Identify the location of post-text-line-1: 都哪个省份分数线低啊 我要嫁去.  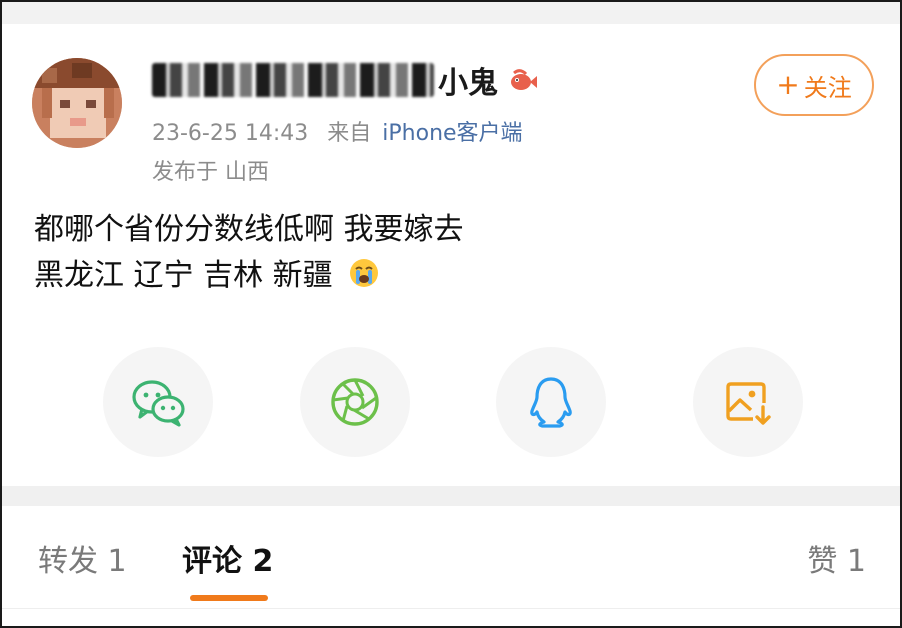
(249, 229).